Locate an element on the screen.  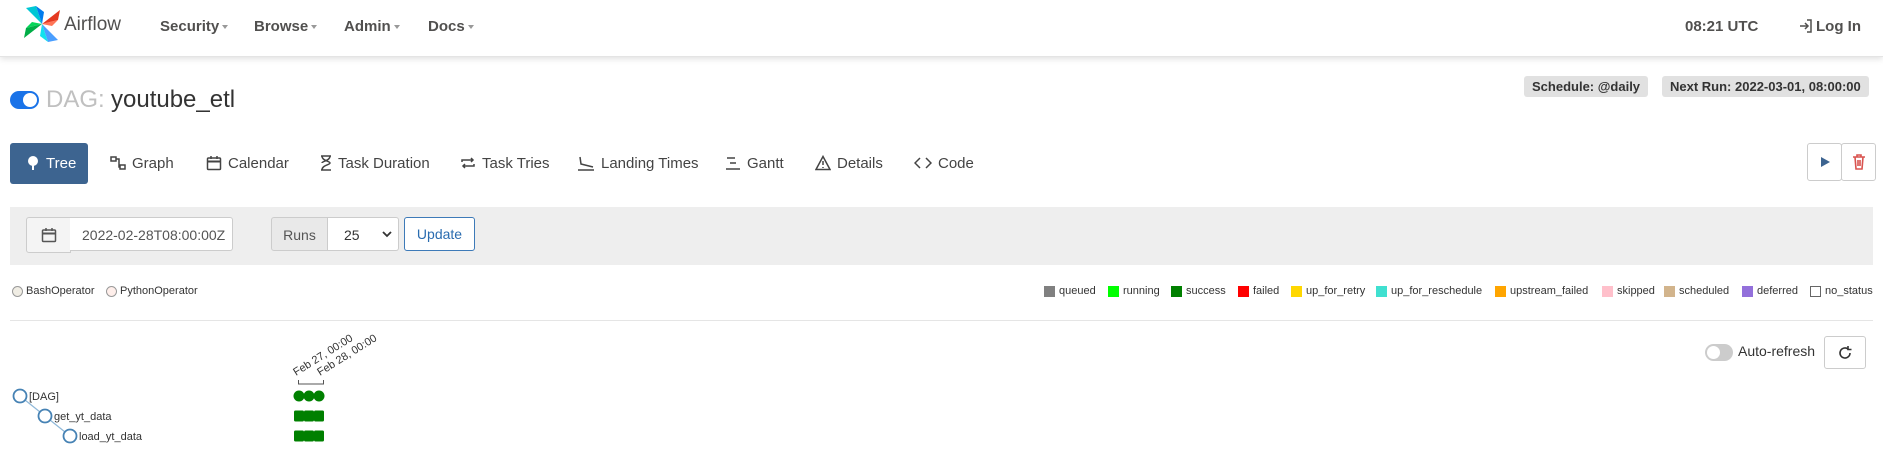
tab-calendar: Calendar is located at coordinates (247, 163).